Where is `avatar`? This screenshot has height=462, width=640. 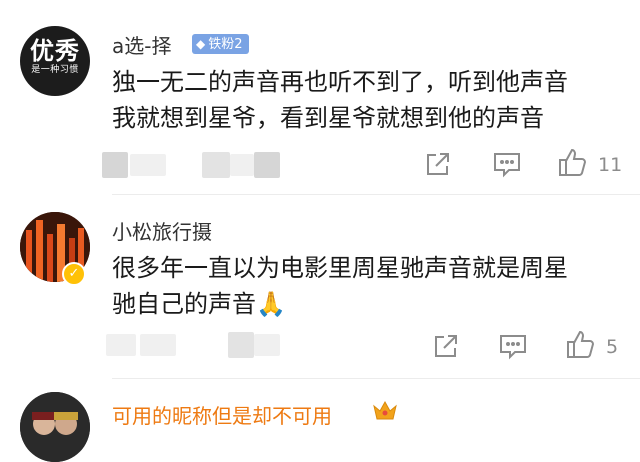
avatar is located at coordinates (55, 427).